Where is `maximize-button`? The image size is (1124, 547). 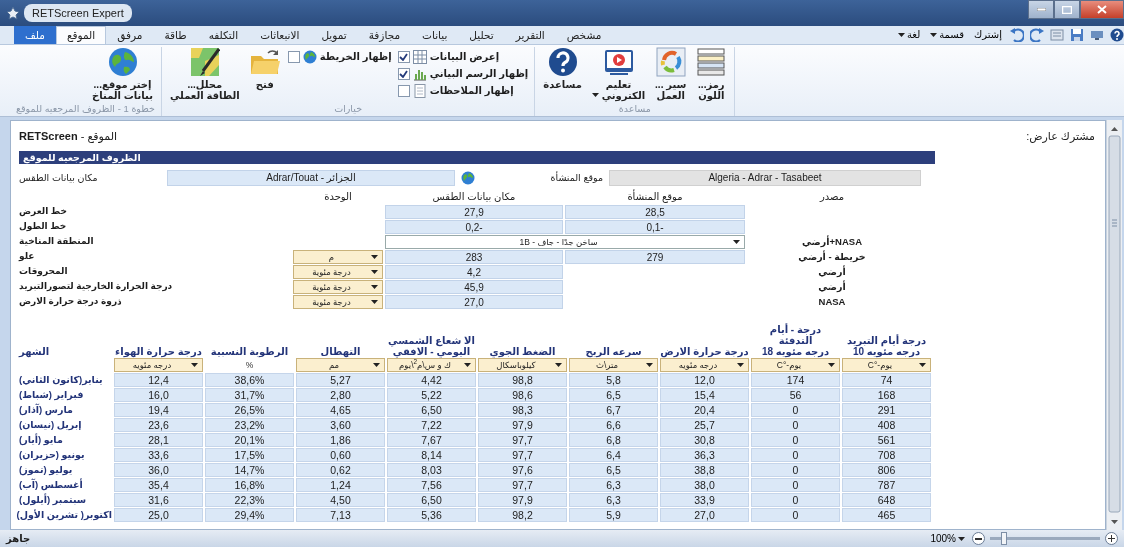
maximize-button is located at coordinates (1067, 9).